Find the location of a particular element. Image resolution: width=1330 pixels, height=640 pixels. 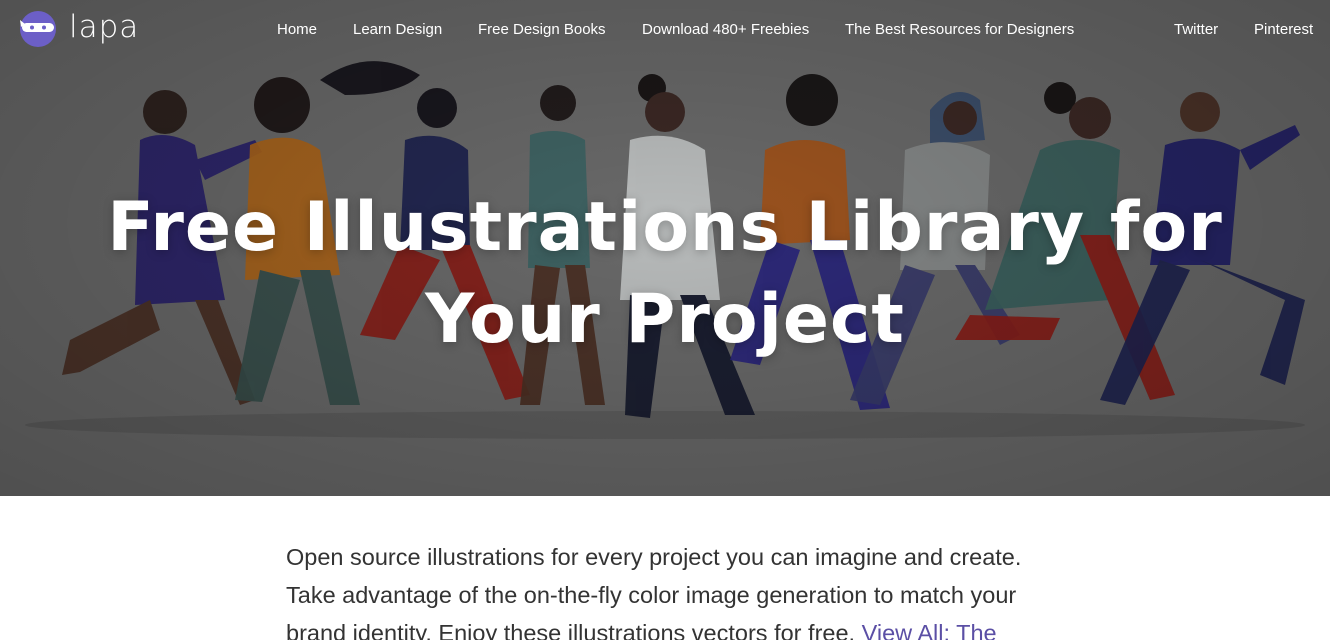

brand-logo: lapa is located at coordinates (79, 28).